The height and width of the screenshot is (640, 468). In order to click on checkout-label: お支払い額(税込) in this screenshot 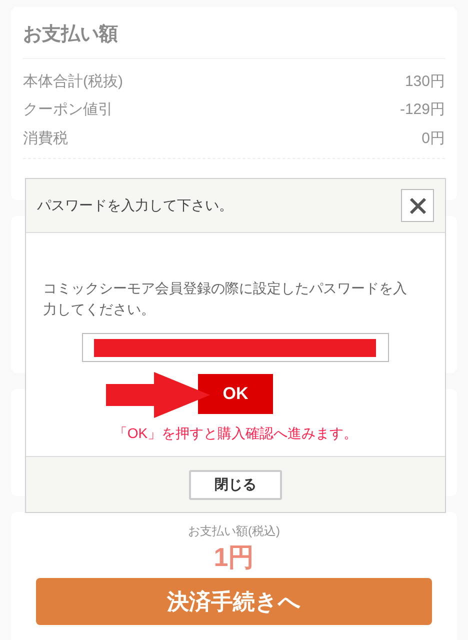, I will do `click(234, 531)`.